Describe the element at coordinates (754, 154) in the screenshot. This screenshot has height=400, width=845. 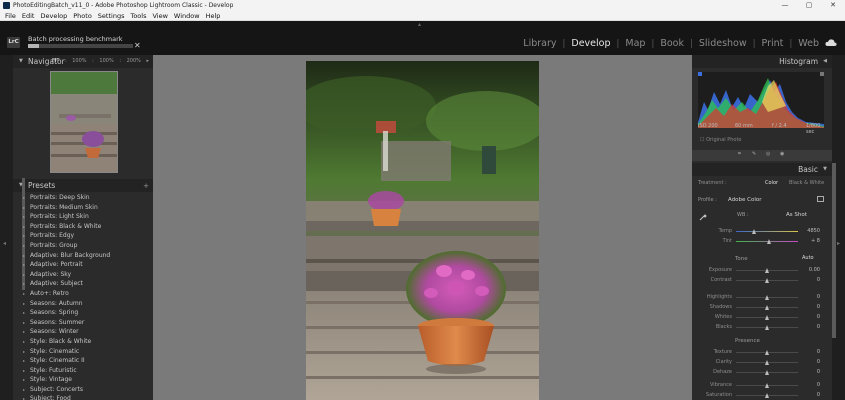
I see `healing-tool-icon: ✎` at that location.